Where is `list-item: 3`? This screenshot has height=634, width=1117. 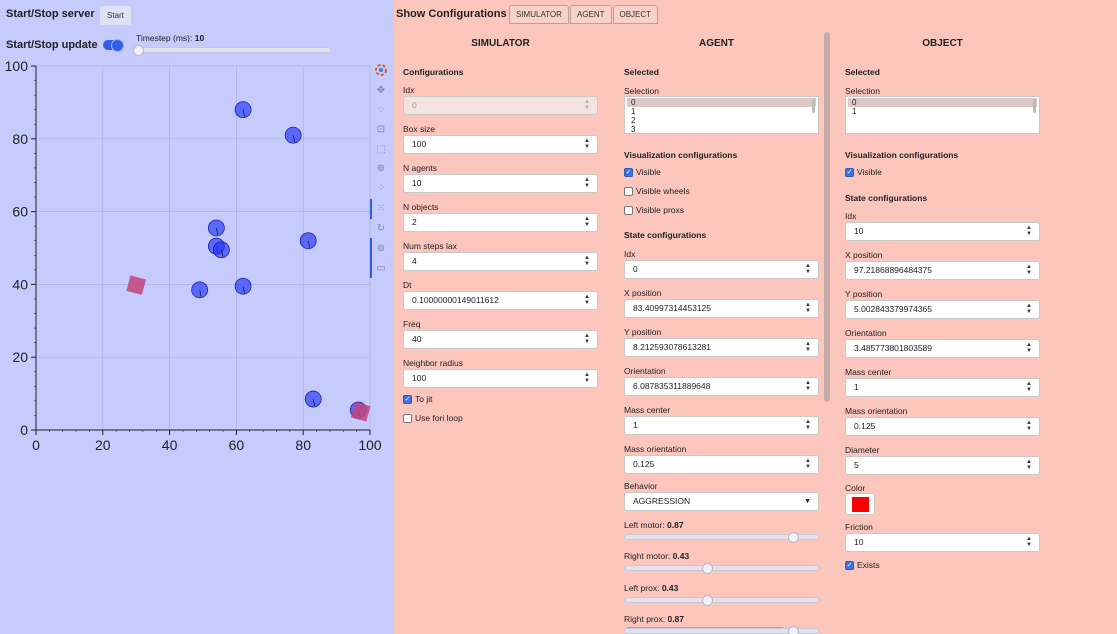
list-item: 3 is located at coordinates (721, 129).